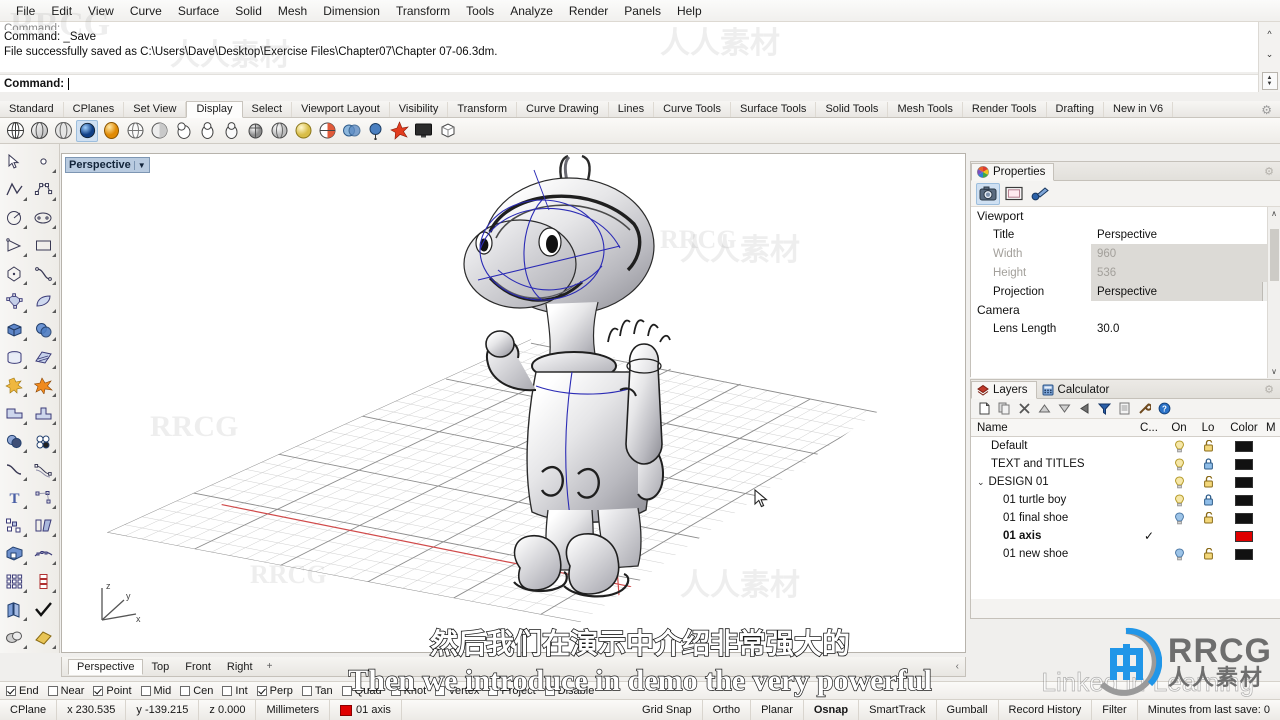  I want to click on select-arrow-icon, so click(14, 161).